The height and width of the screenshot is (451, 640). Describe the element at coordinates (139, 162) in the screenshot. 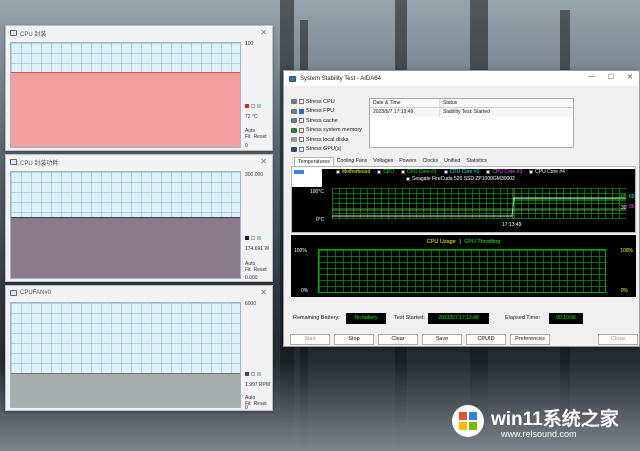

I see `window-titlebar: CPU 封装功耗 ✕` at that location.